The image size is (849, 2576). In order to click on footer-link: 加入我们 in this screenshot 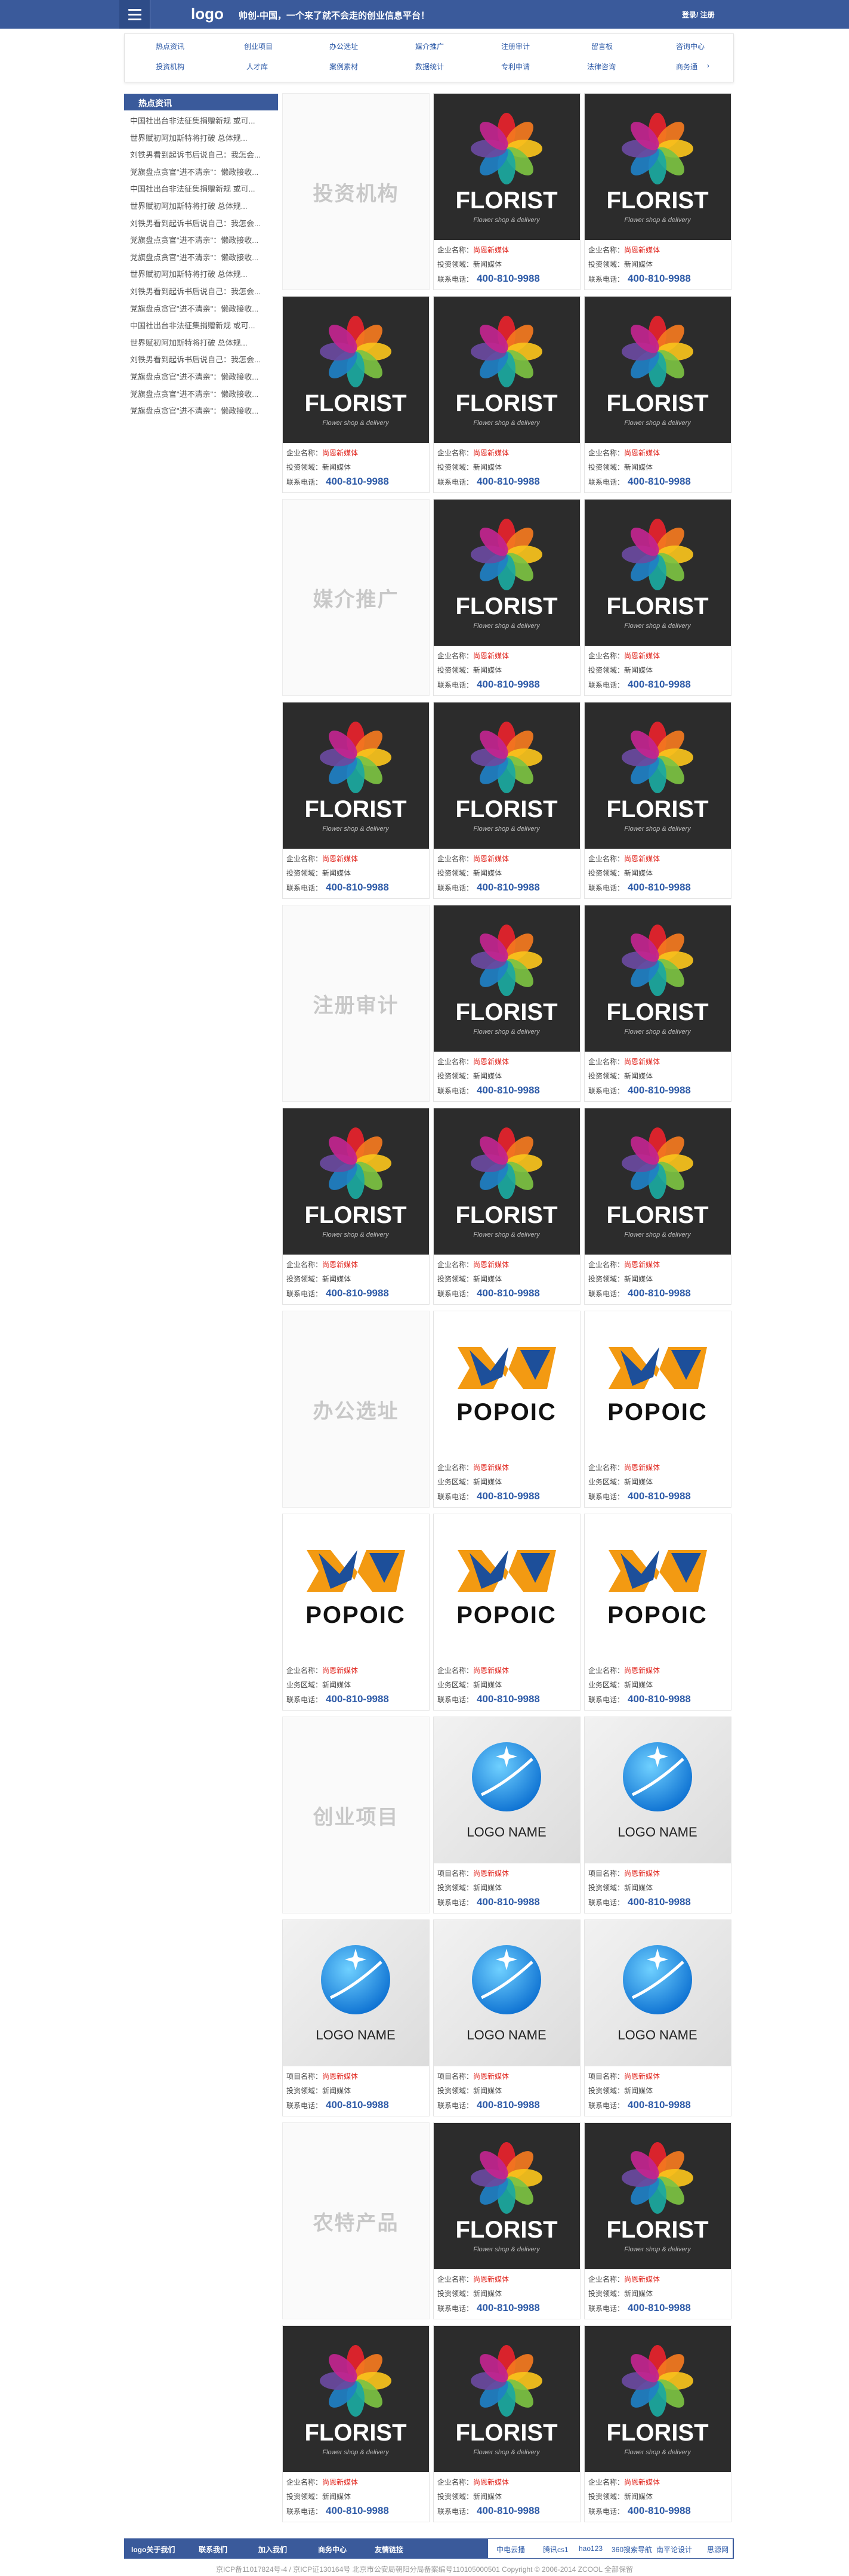, I will do `click(272, 2549)`.